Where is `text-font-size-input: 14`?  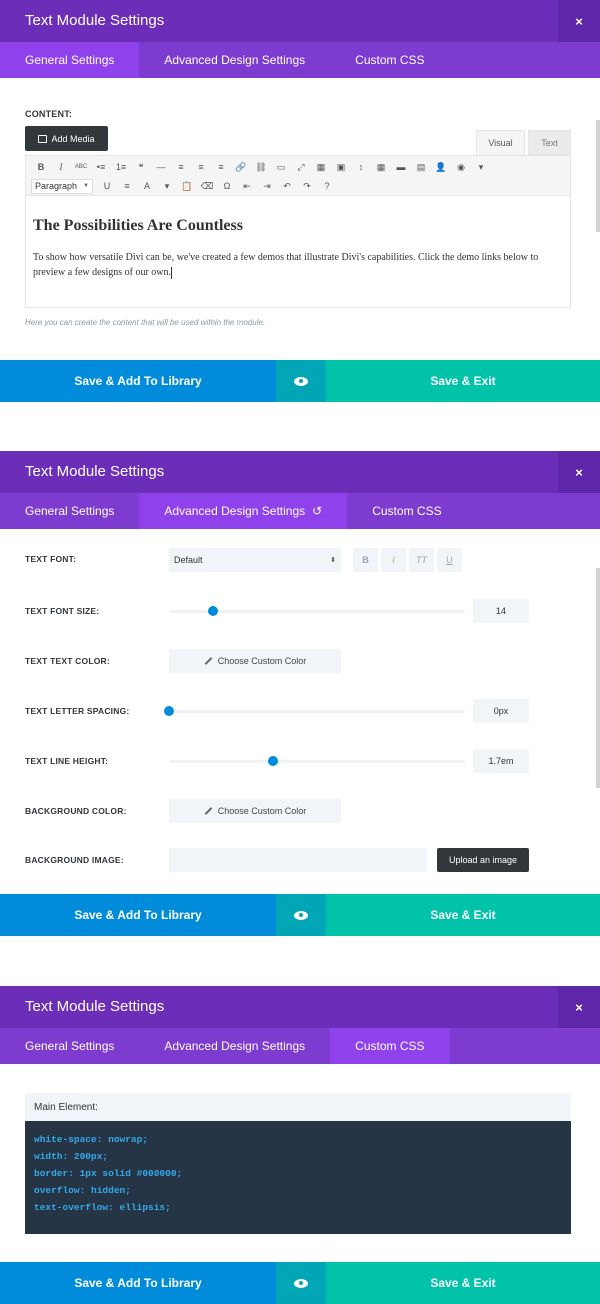
text-font-size-input: 14 is located at coordinates (501, 611).